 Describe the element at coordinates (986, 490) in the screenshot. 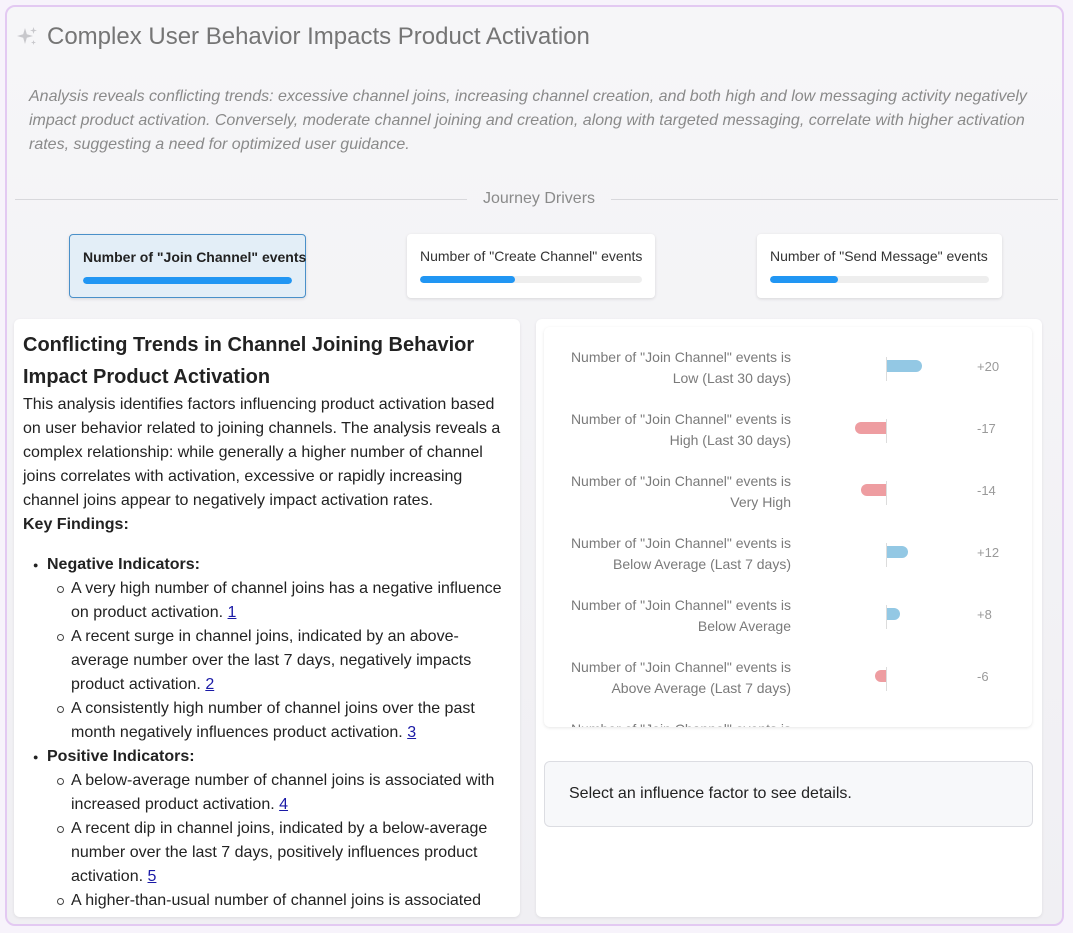

I see `factor-value: -14` at that location.